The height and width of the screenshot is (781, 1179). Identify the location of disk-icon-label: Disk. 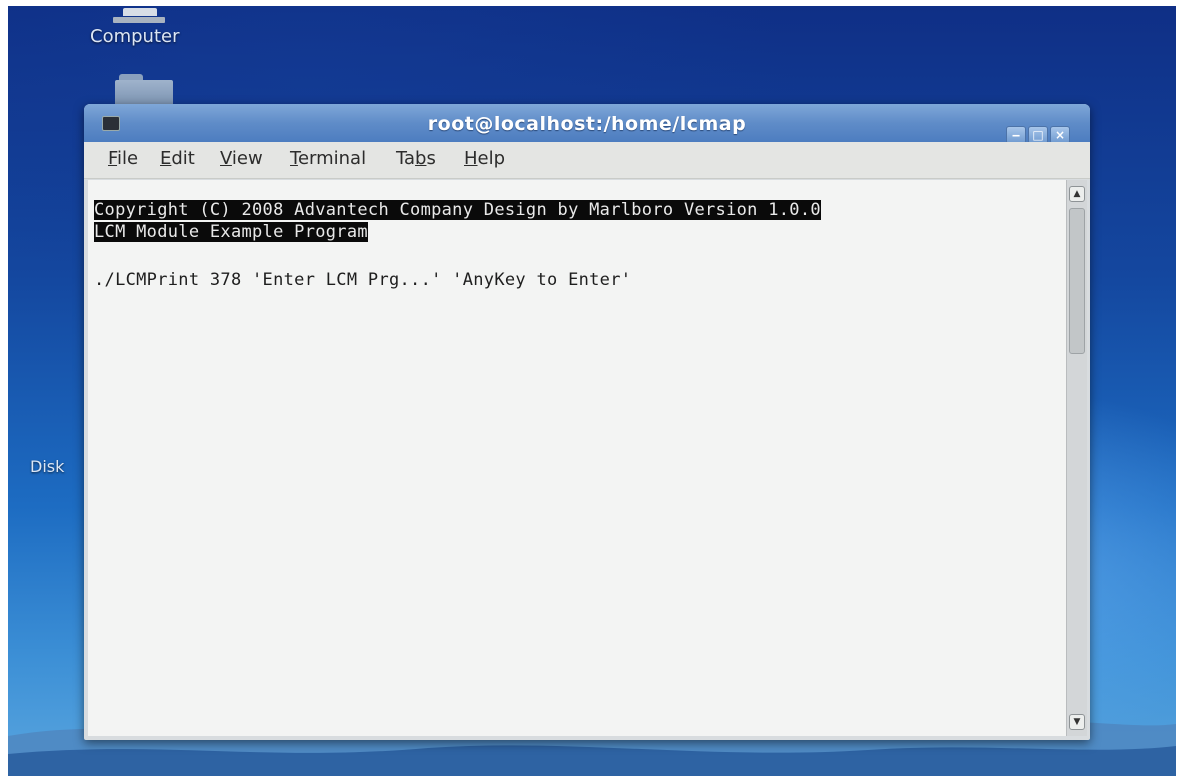
(47, 466).